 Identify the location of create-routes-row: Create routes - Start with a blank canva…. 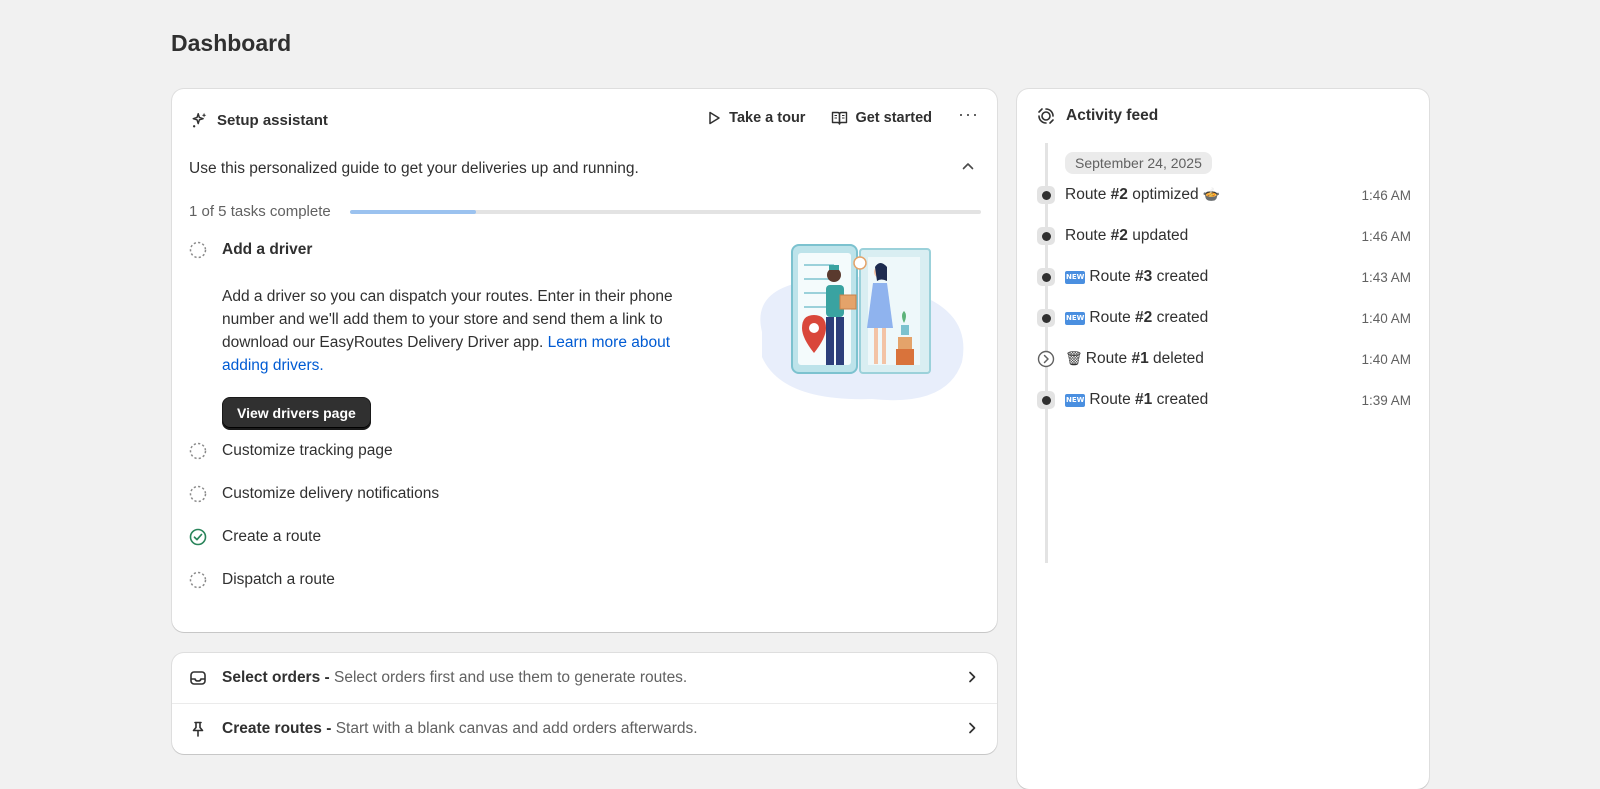
(584, 728).